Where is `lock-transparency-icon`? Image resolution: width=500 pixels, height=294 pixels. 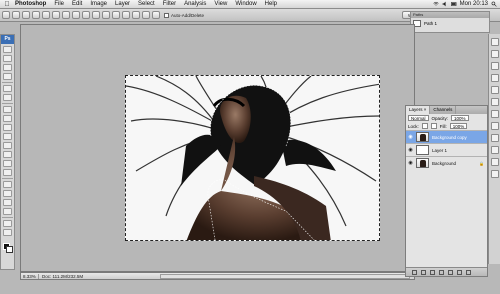 lock-transparency-icon is located at coordinates (424, 126).